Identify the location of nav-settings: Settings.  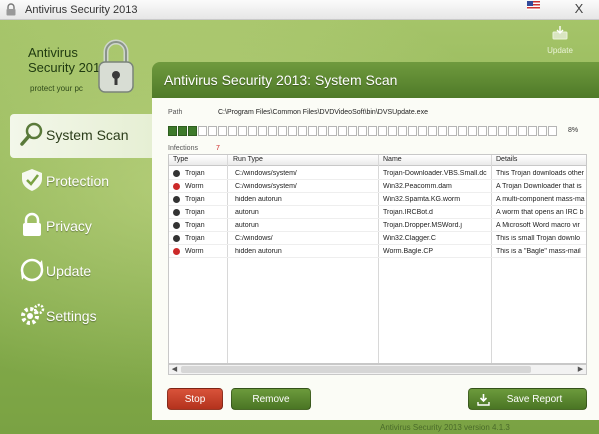
(81, 317).